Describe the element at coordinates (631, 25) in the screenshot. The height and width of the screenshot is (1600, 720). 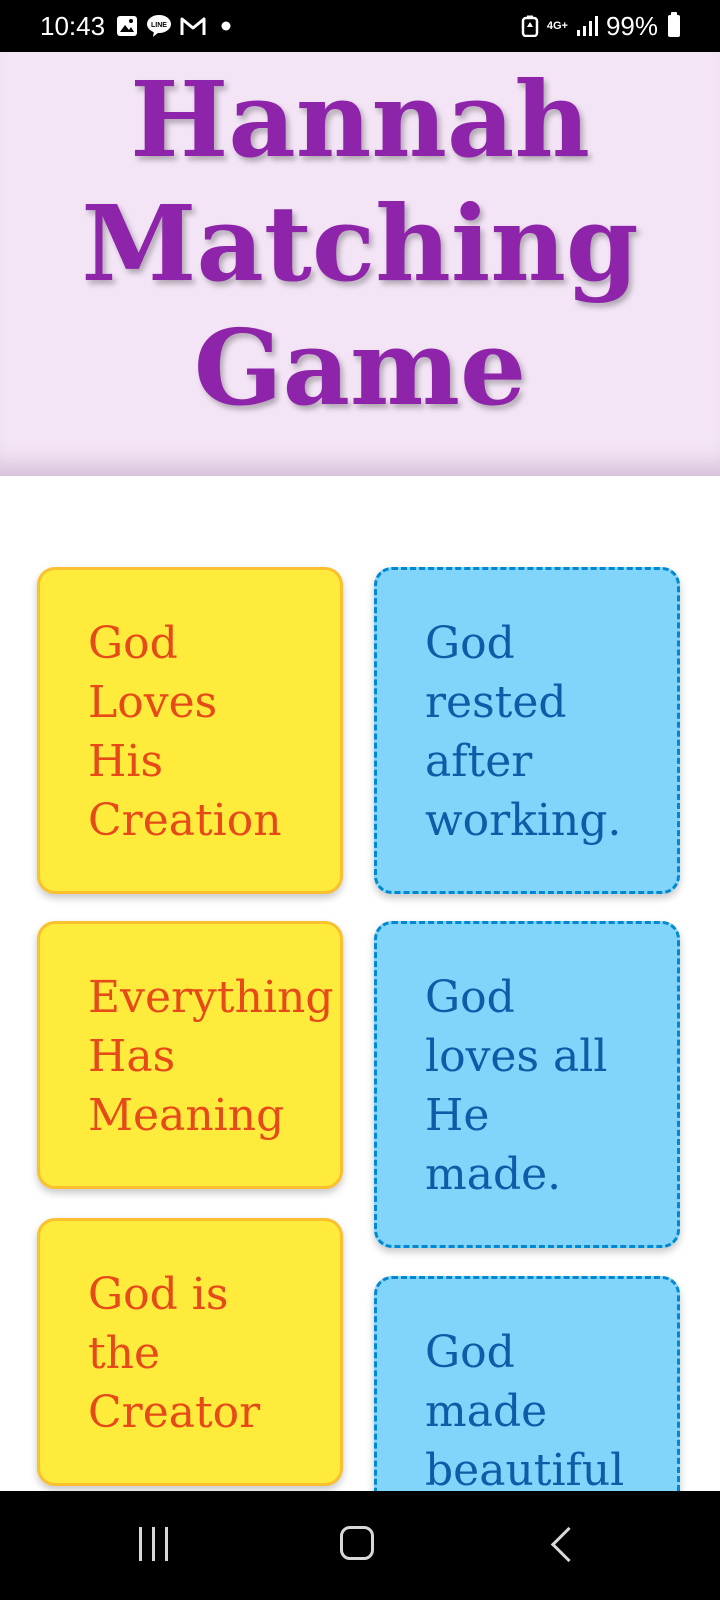
I see `battery-percent: 99%` at that location.